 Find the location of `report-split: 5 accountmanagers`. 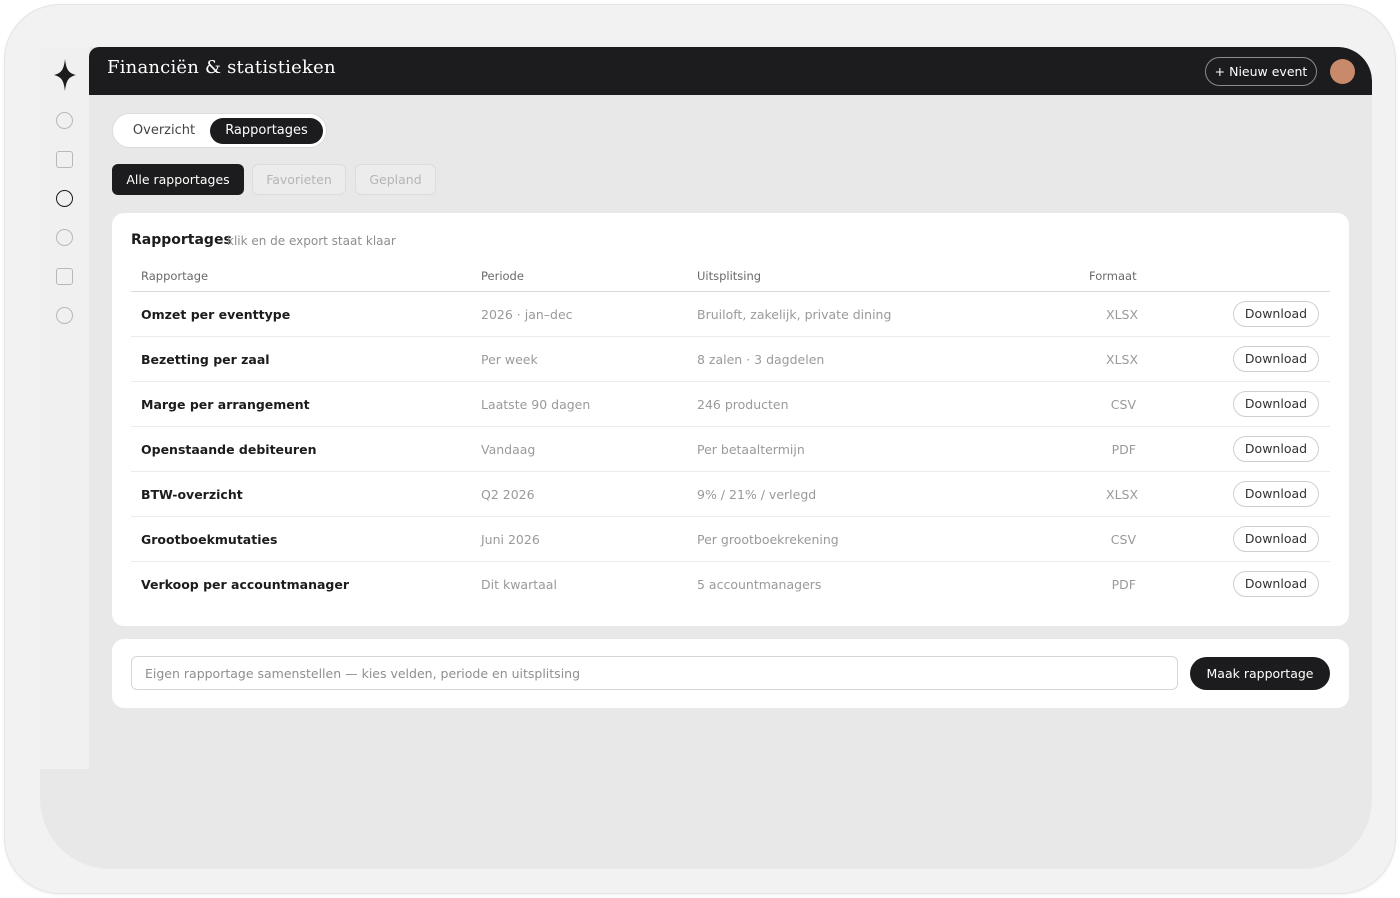

report-split: 5 accountmanagers is located at coordinates (759, 584).